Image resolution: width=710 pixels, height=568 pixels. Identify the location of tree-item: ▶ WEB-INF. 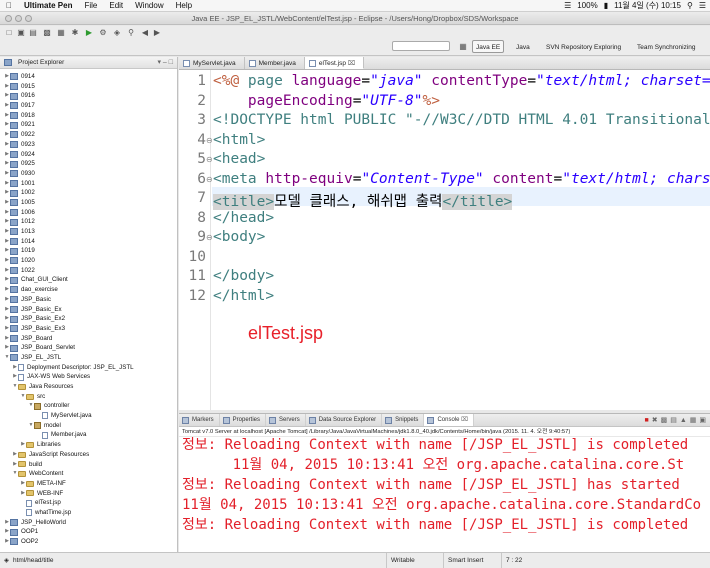
(88, 494).